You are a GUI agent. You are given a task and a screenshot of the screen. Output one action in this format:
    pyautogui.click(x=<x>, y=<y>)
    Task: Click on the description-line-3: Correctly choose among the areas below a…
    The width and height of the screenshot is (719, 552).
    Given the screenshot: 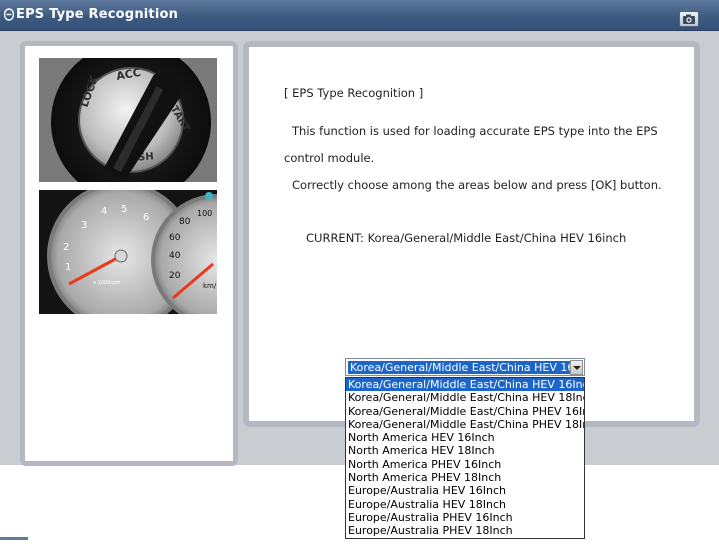 What is the action you would take?
    pyautogui.click(x=477, y=185)
    